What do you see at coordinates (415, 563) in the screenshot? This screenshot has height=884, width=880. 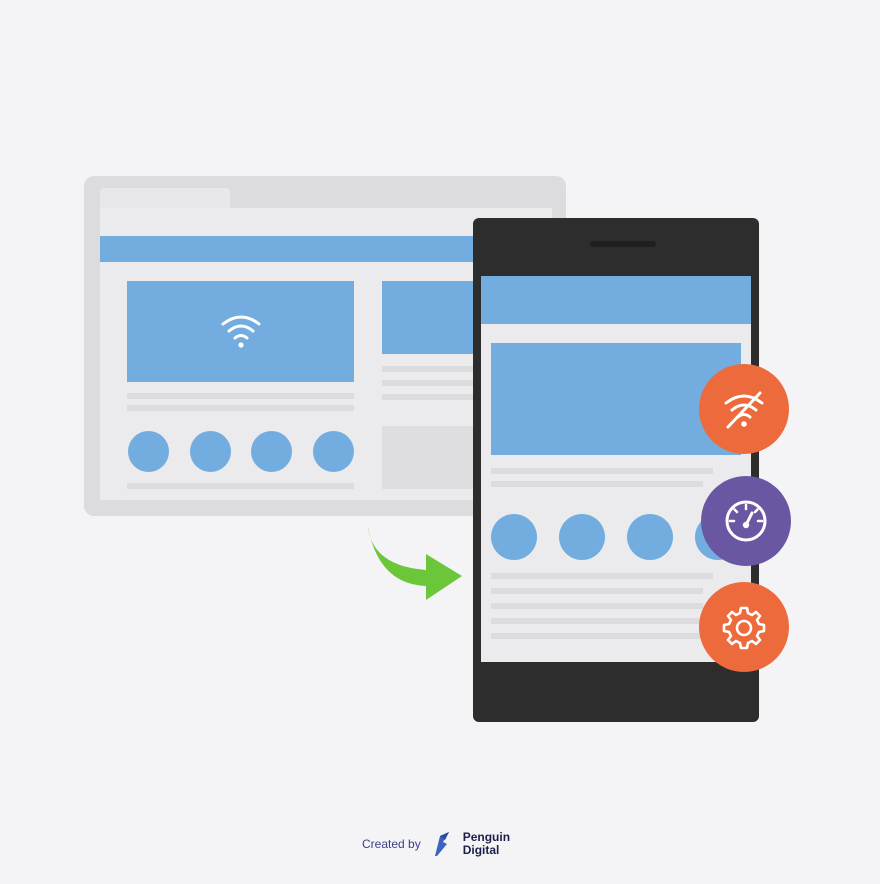 I see `curved-arrow-icon` at bounding box center [415, 563].